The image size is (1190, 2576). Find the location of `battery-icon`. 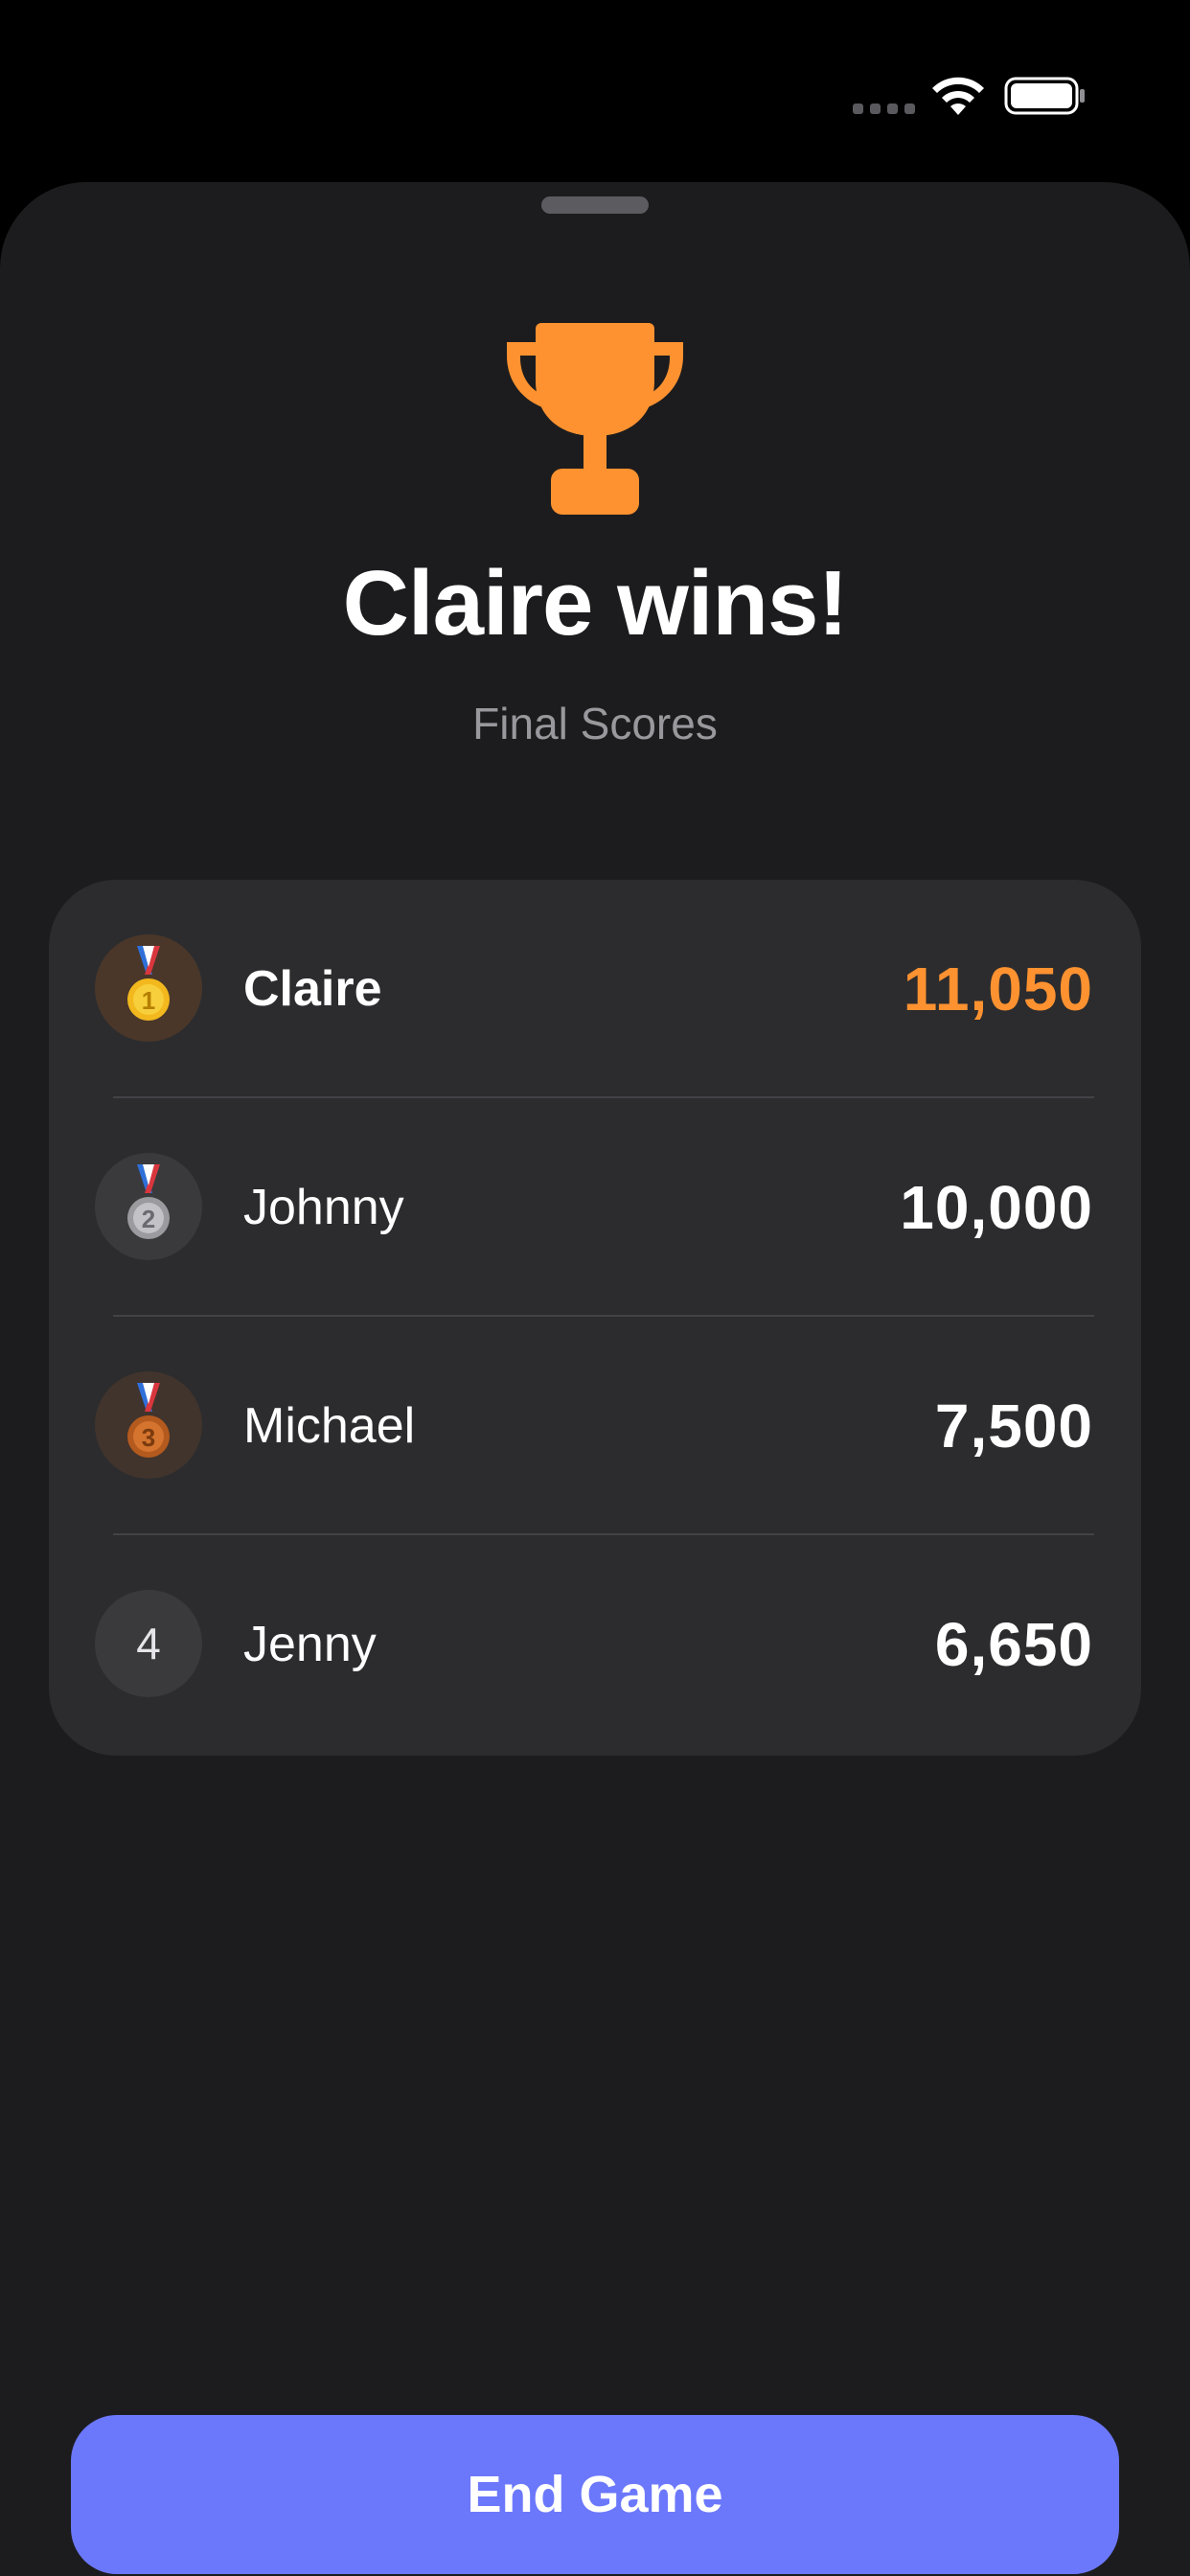

battery-icon is located at coordinates (1044, 96).